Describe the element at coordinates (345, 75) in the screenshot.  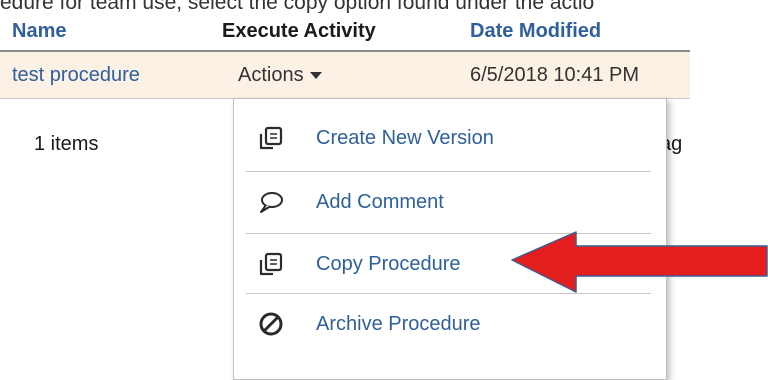
I see `table-row: test procedure Actions 6/5/2018 10:41 PM` at that location.